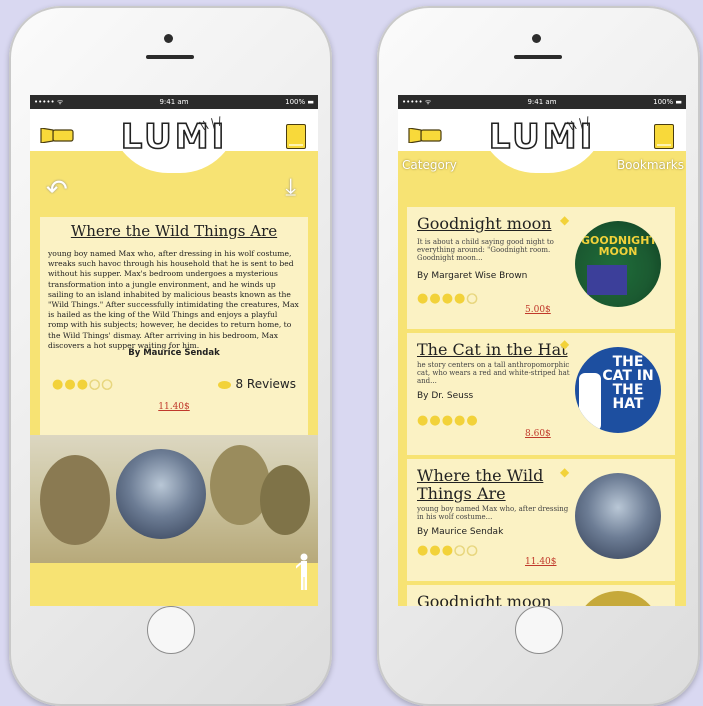 The image size is (703, 706). Describe the element at coordinates (460, 532) in the screenshot. I see `list-item-author: By Maurice Sendak` at that location.